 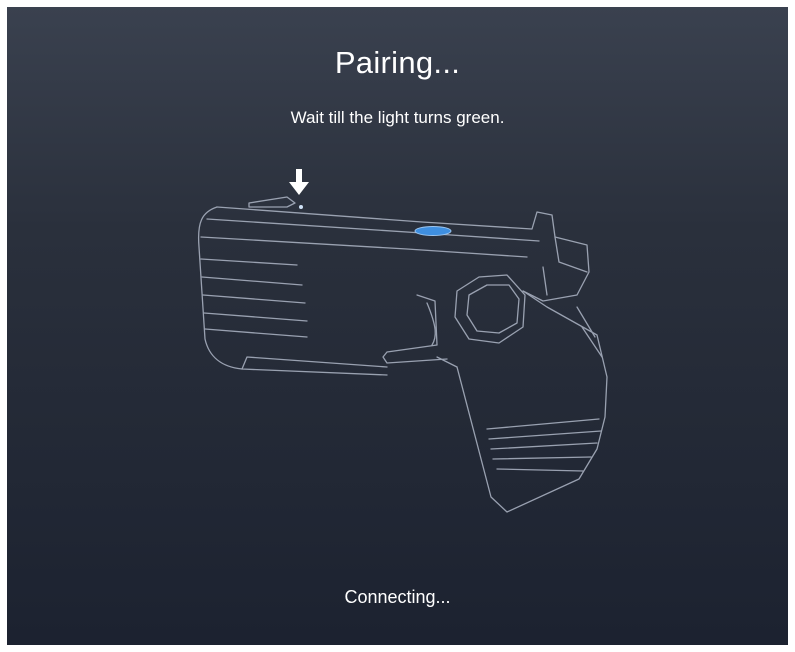 What do you see at coordinates (433, 231) in the screenshot?
I see `status-light-icon` at bounding box center [433, 231].